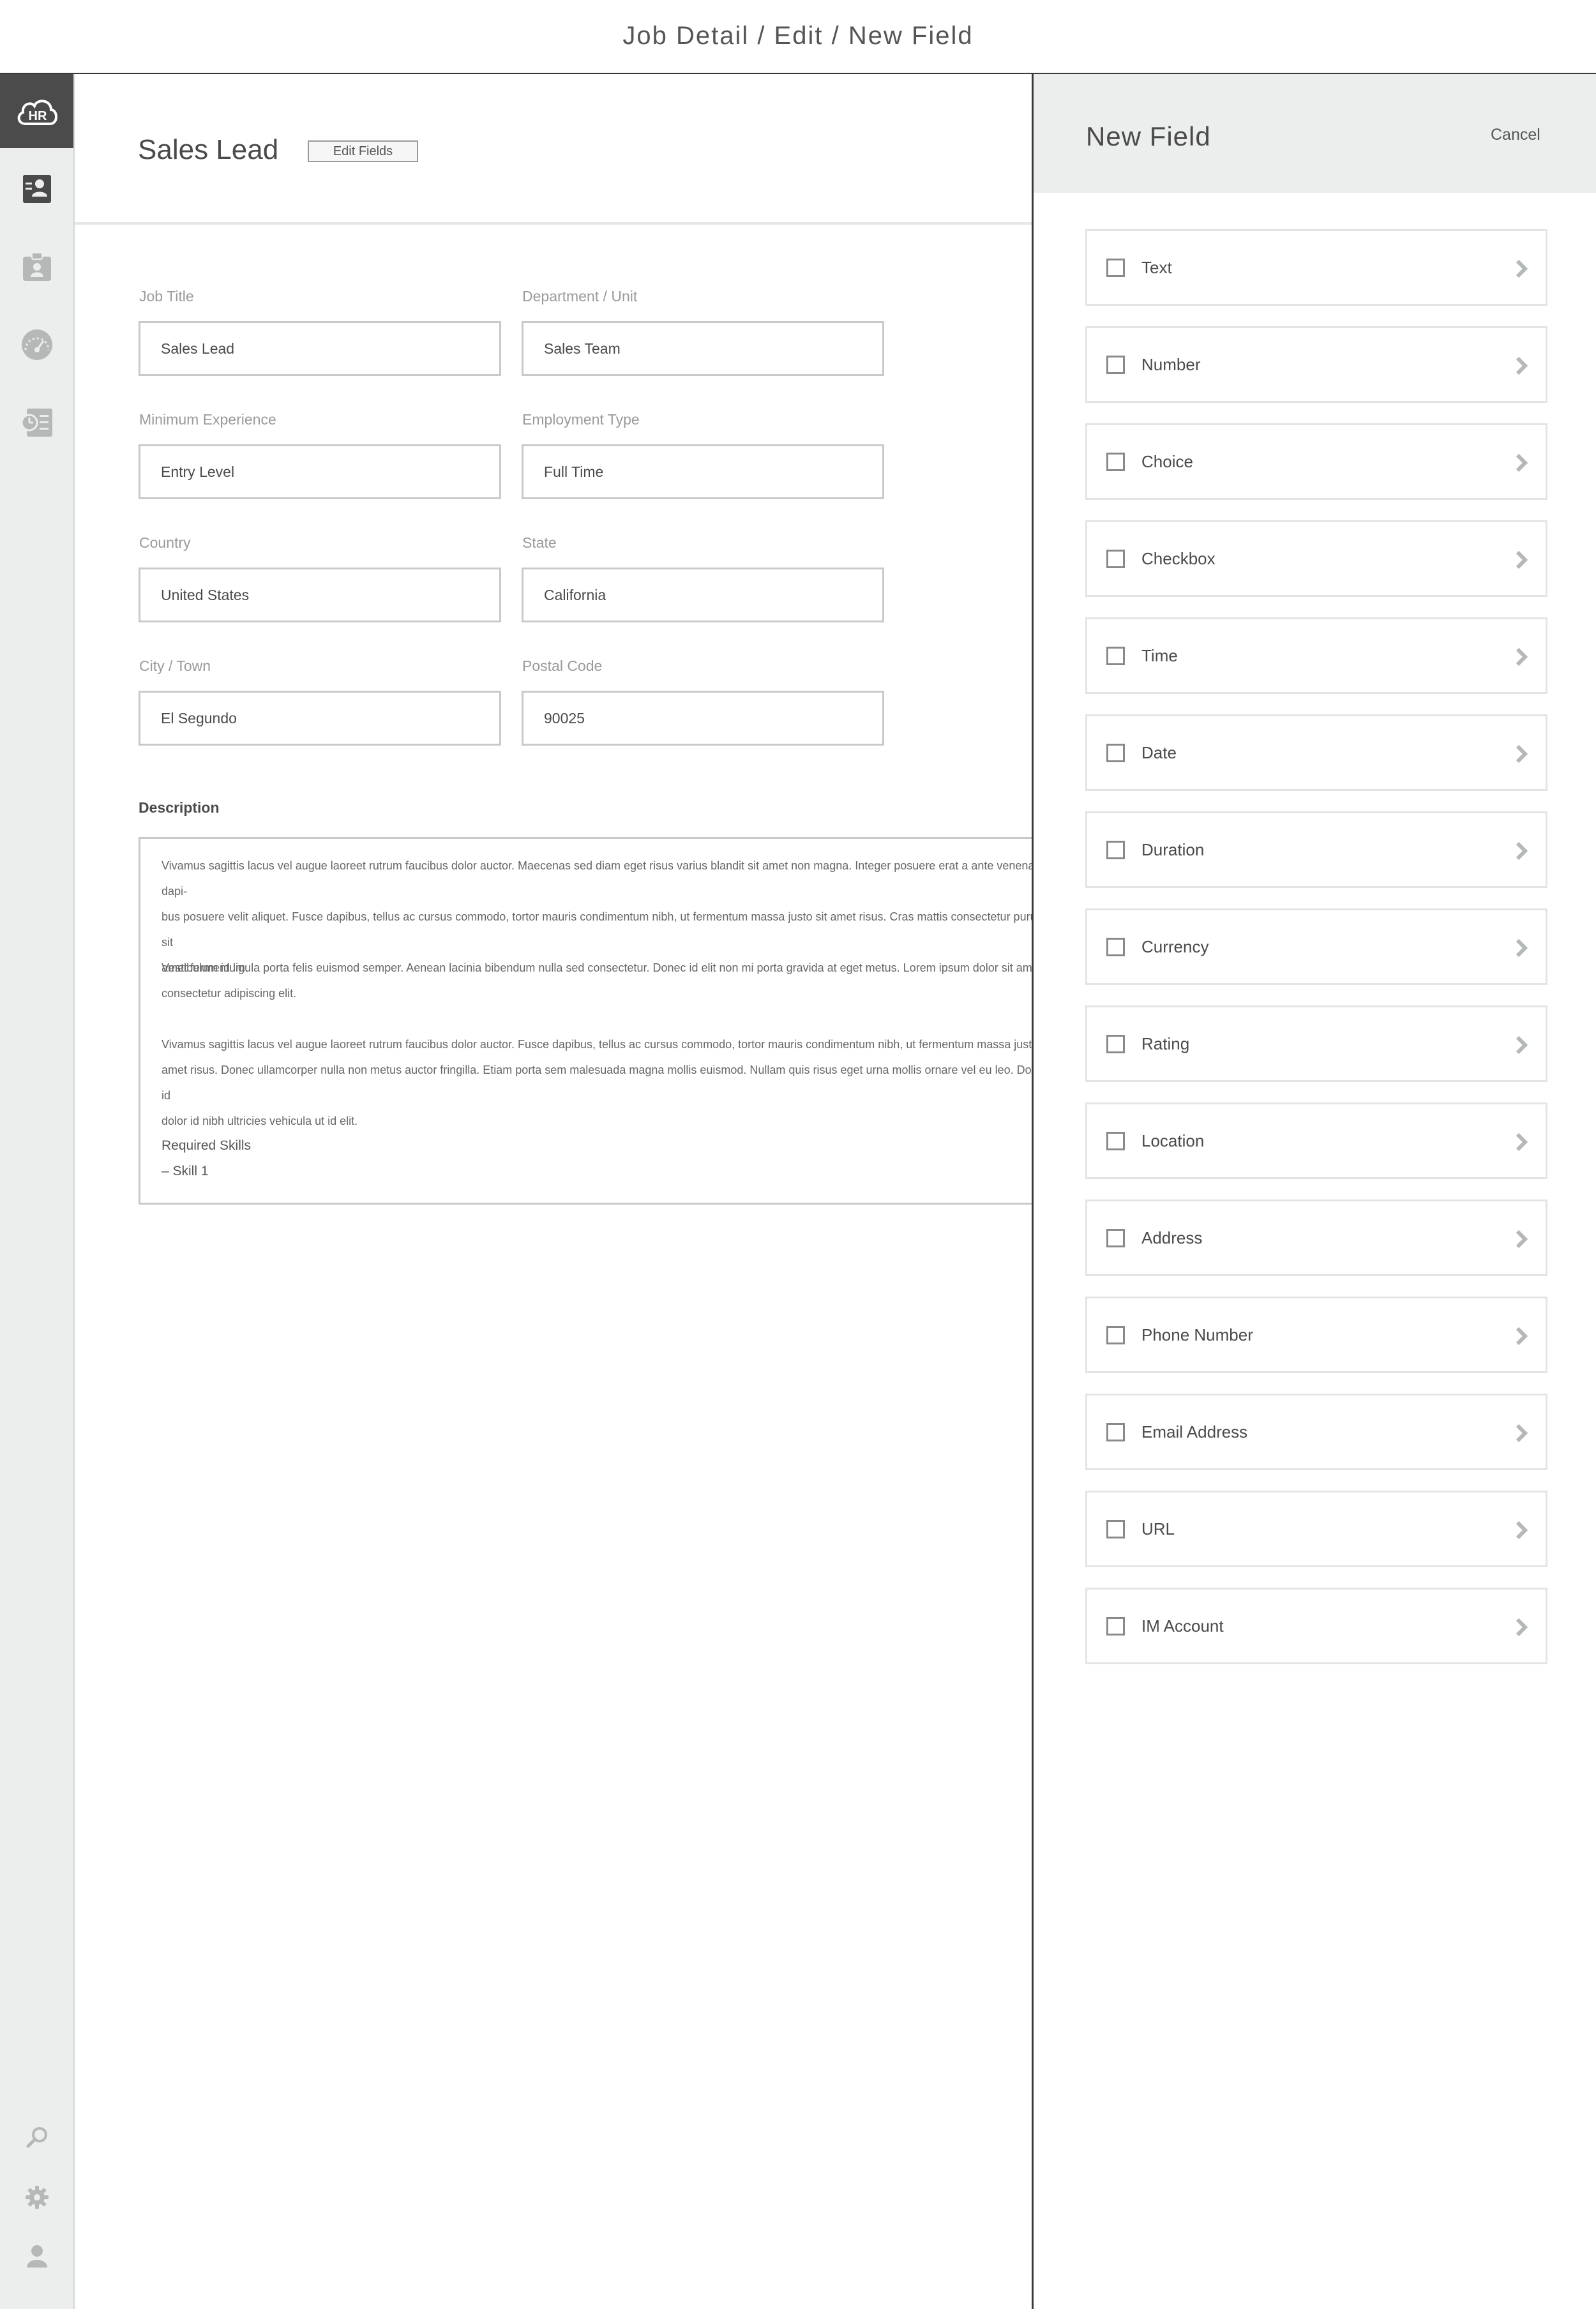 The image size is (1596, 2309). What do you see at coordinates (1316, 364) in the screenshot?
I see `field-type-number: Number` at bounding box center [1316, 364].